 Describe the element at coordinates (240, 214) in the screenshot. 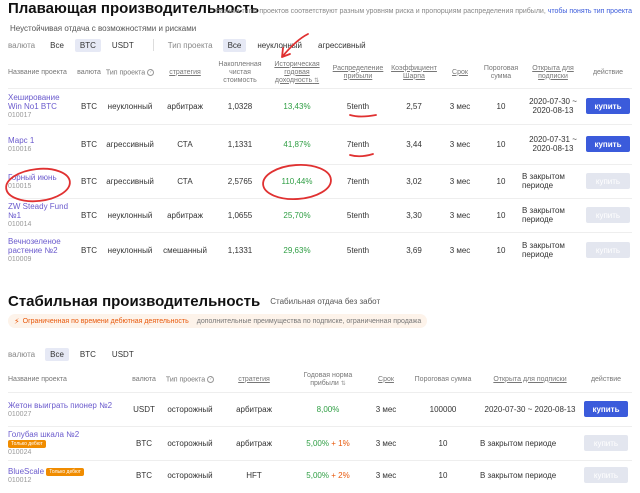

I see `nav-cell: 1,0655` at that location.